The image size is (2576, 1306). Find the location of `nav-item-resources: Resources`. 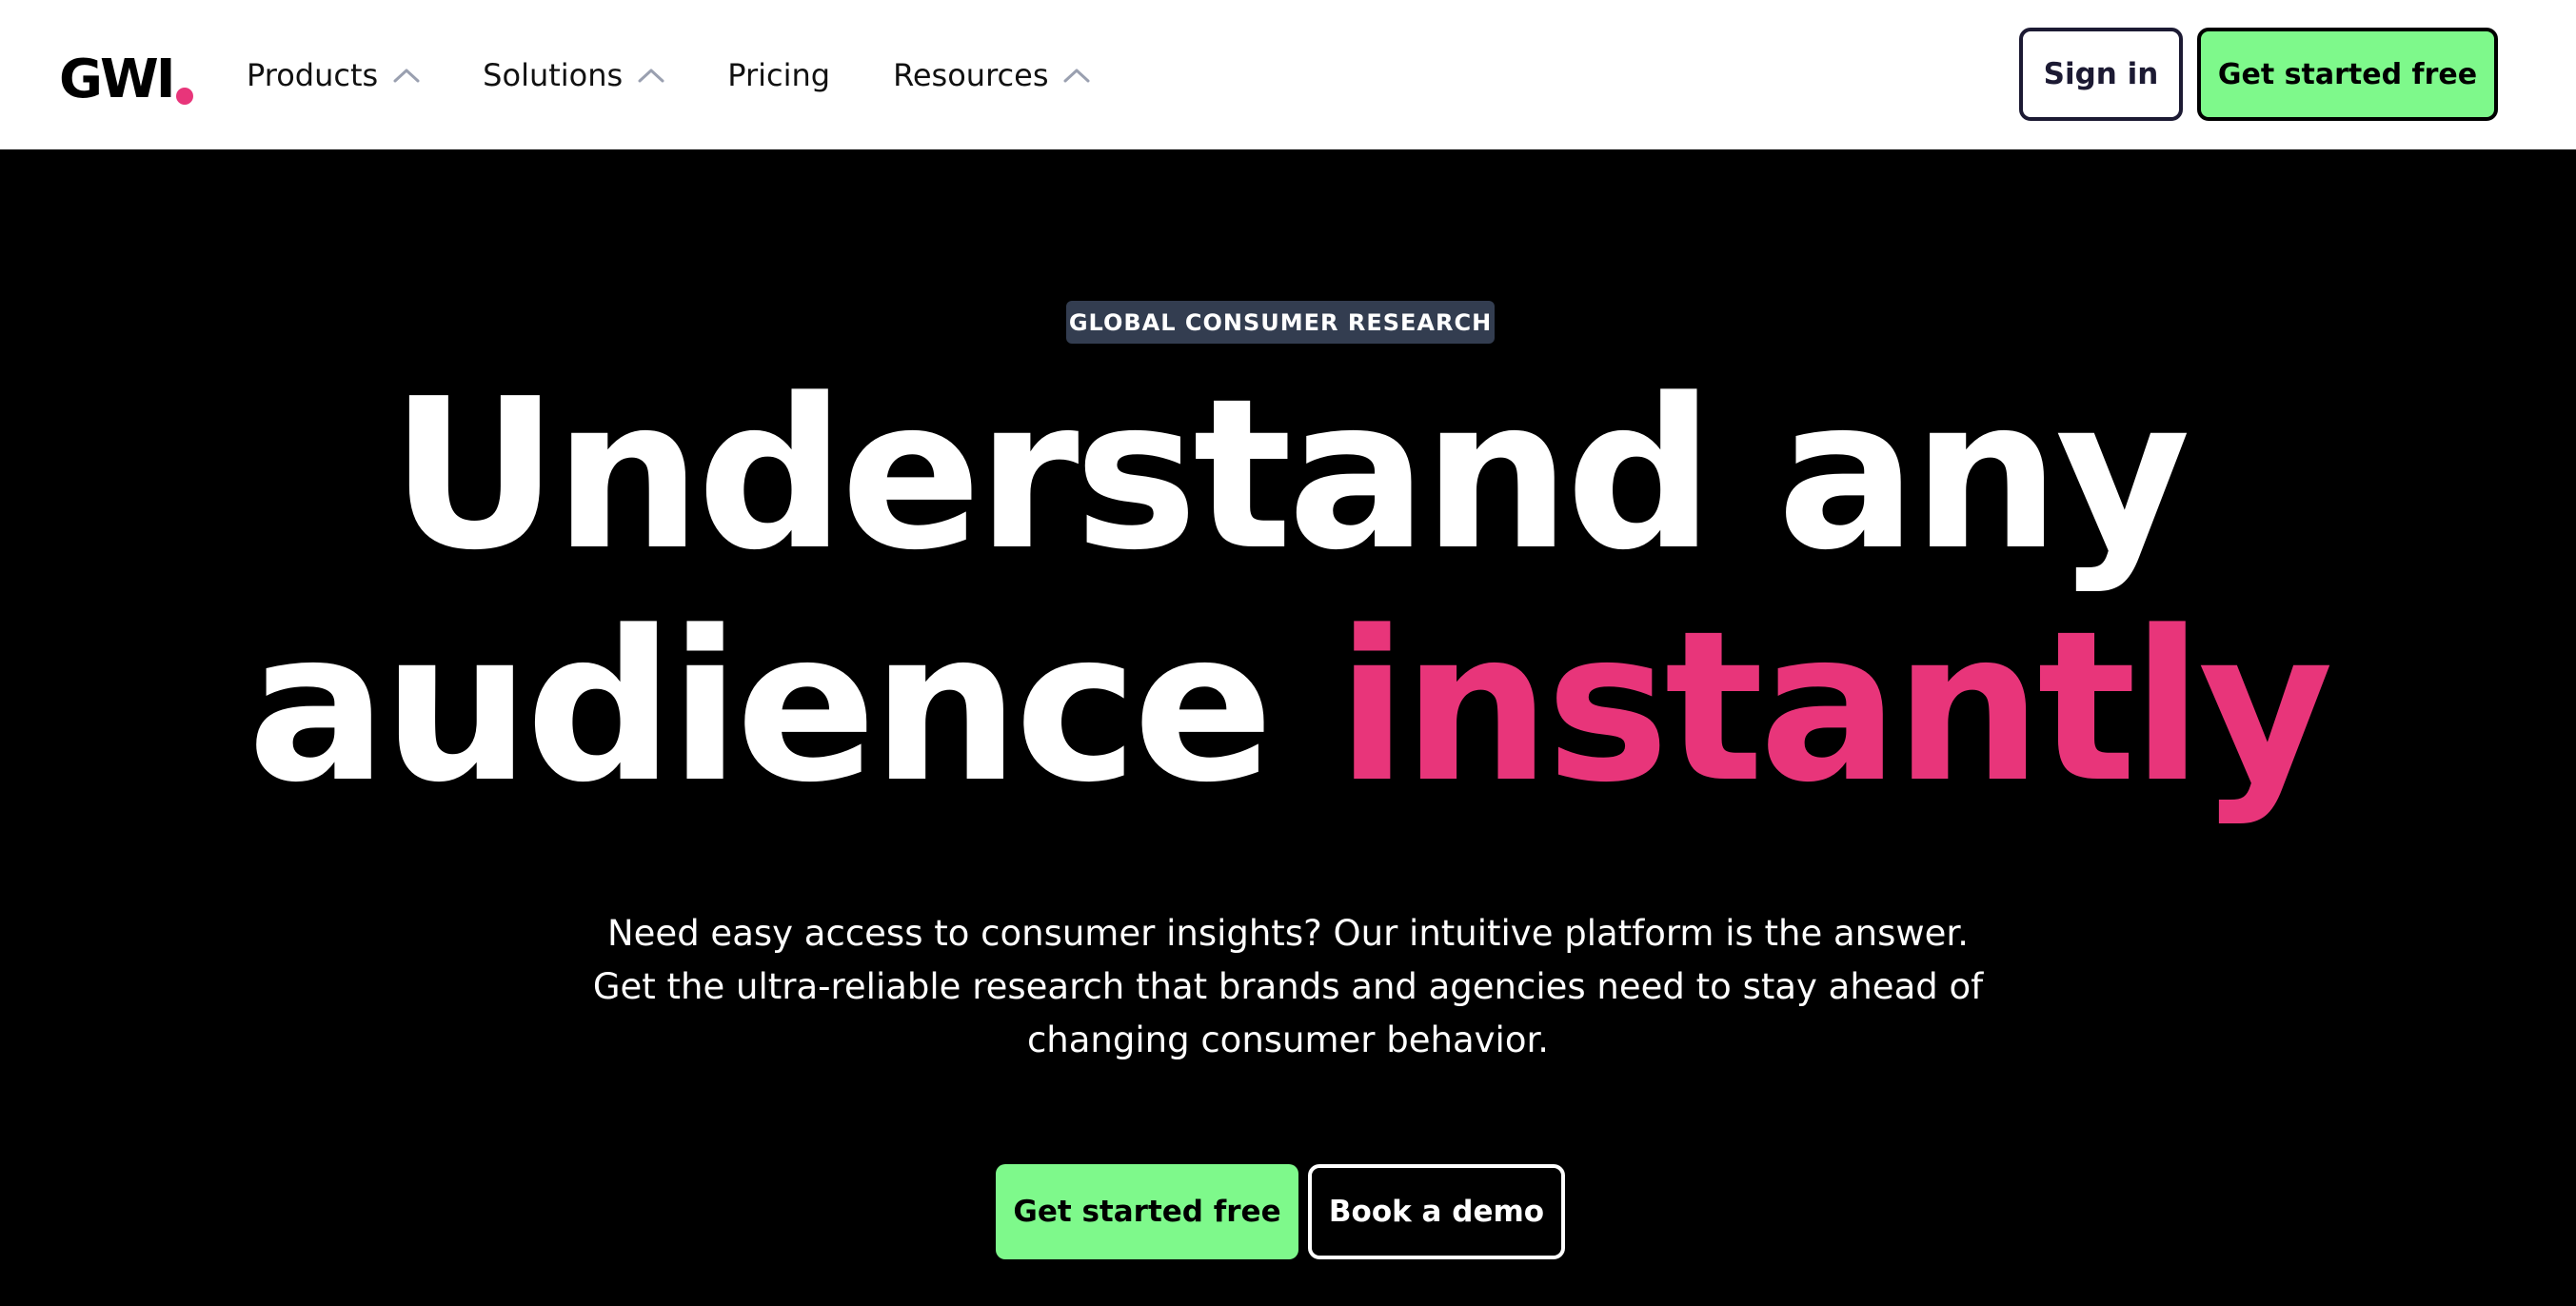

nav-item-resources: Resources is located at coordinates (991, 75).